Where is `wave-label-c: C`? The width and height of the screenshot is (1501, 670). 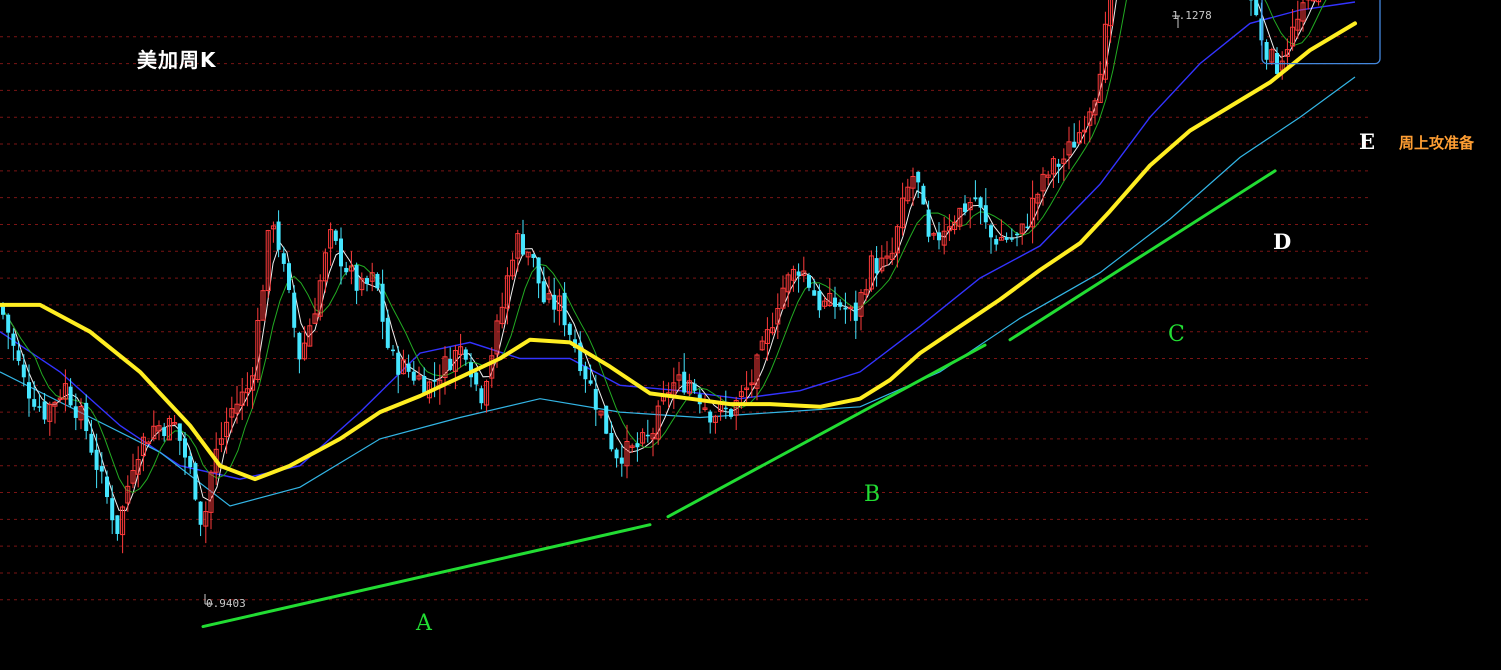
wave-label-c: C is located at coordinates (1176, 334).